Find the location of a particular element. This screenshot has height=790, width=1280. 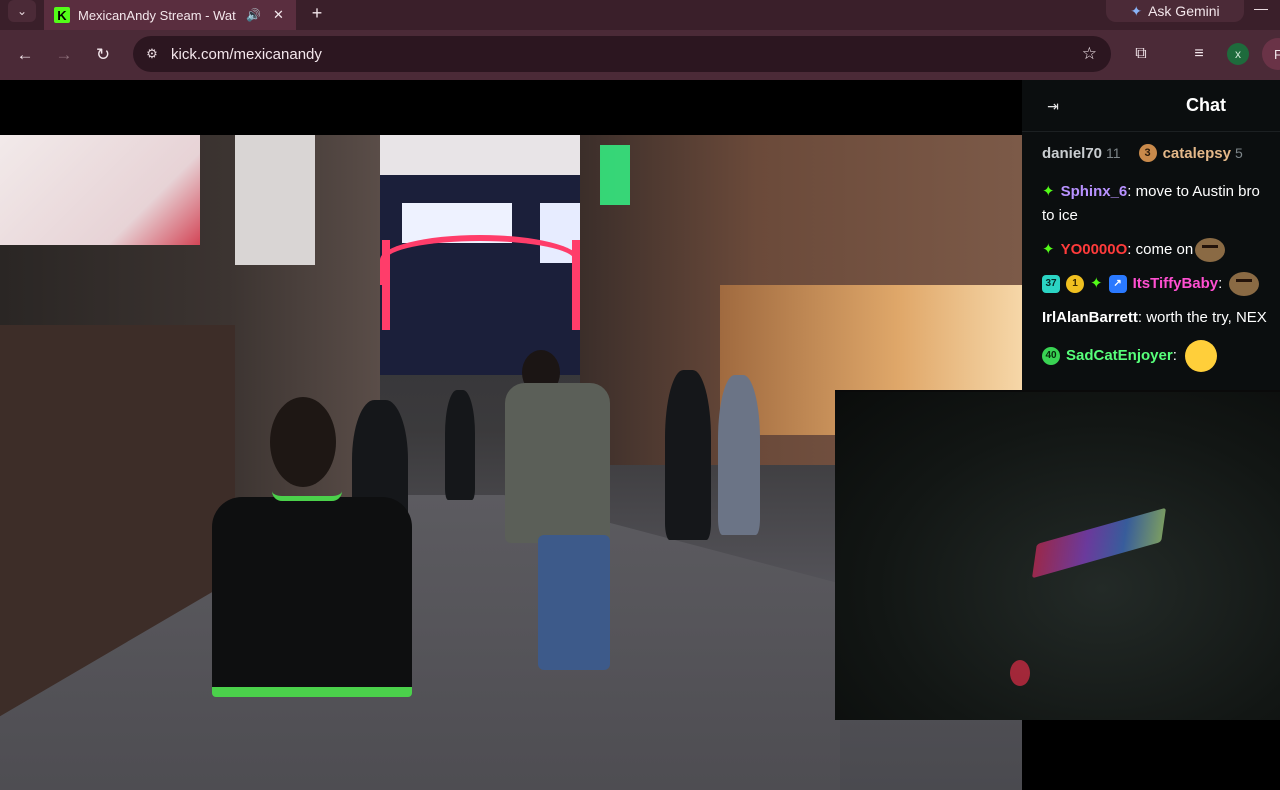

chat-username: YO0000O is located at coordinates (1094, 249).